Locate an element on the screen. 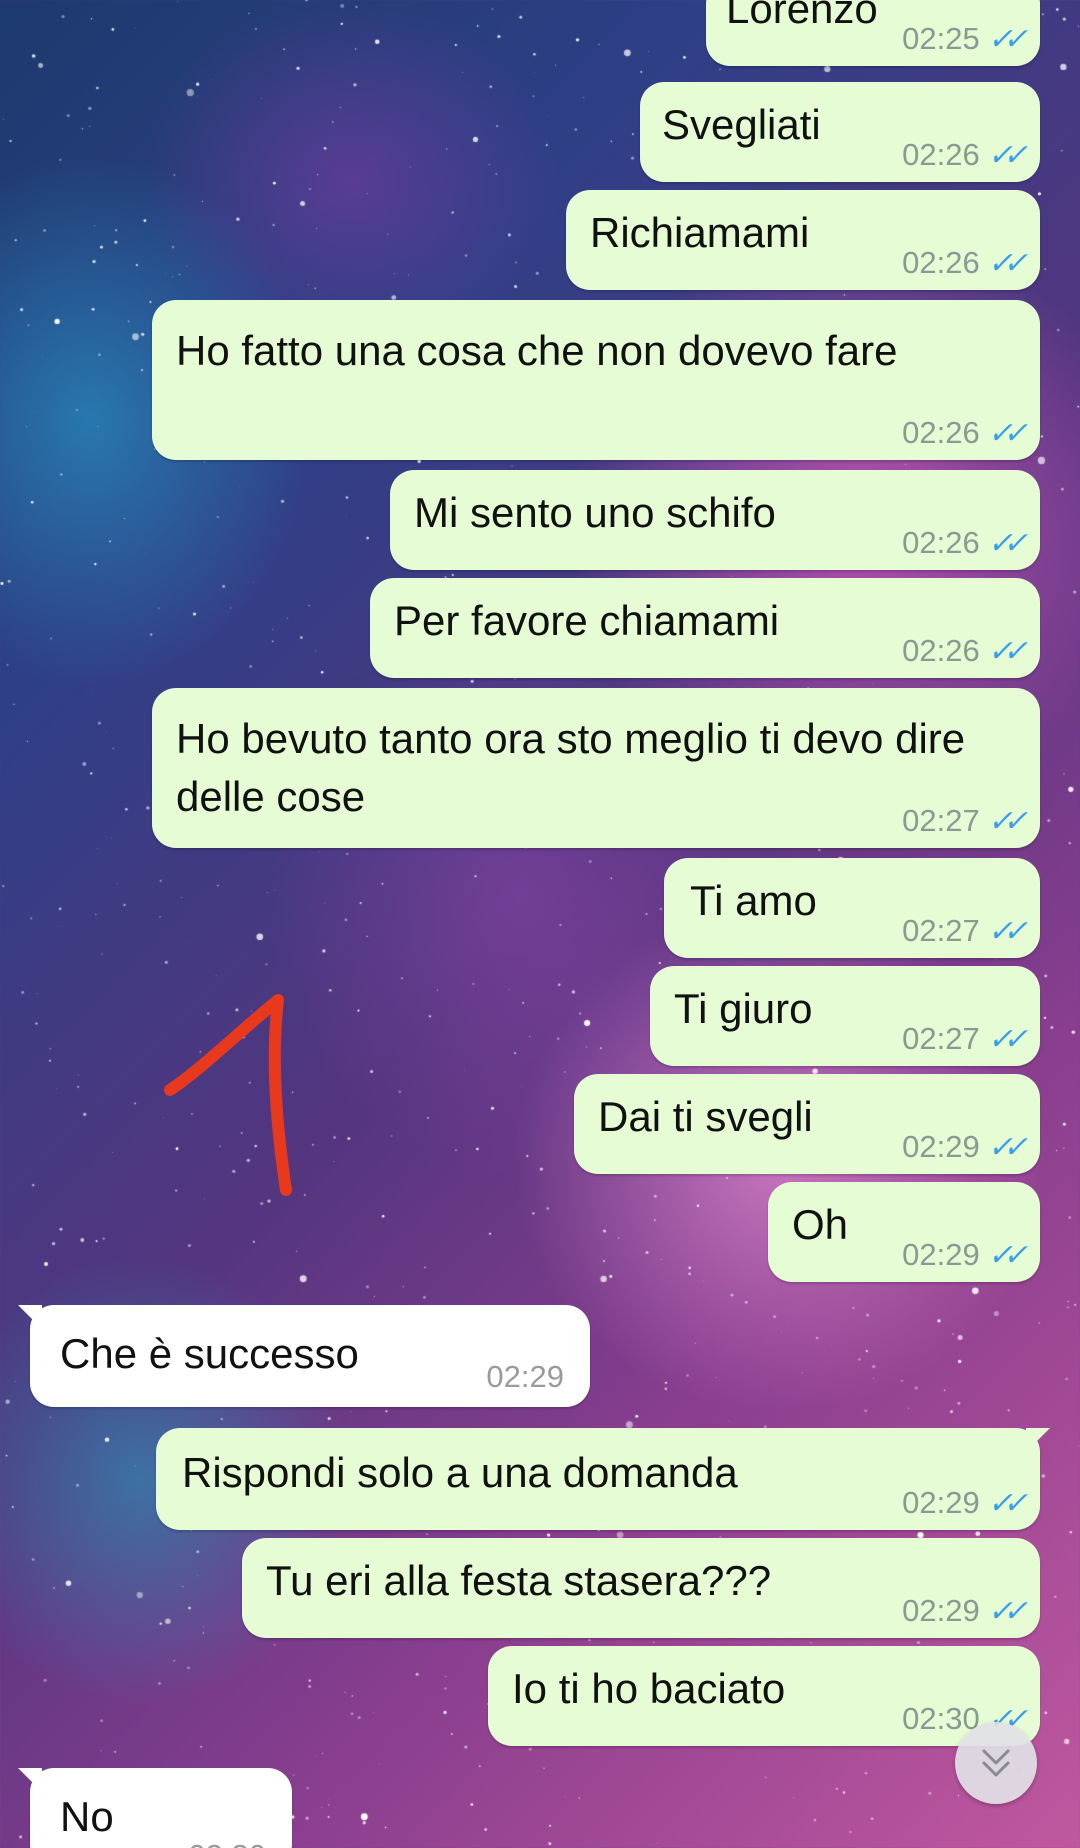 The width and height of the screenshot is (1080, 1848). message-bubble-outgoing: Lorenzo 02:25 ✓✓ is located at coordinates (873, 33).